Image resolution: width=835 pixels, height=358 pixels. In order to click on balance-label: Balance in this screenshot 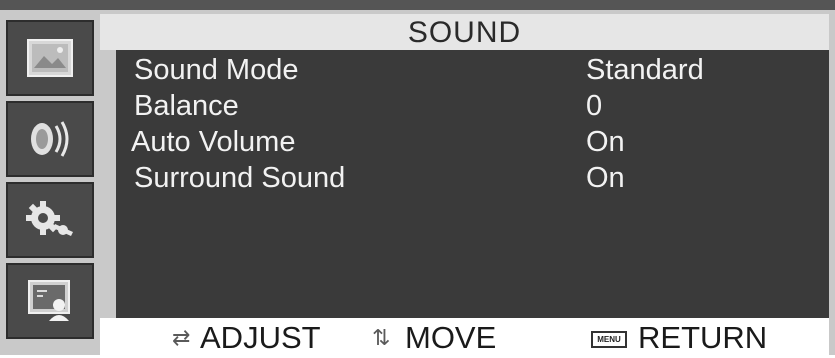, I will do `click(186, 106)`.